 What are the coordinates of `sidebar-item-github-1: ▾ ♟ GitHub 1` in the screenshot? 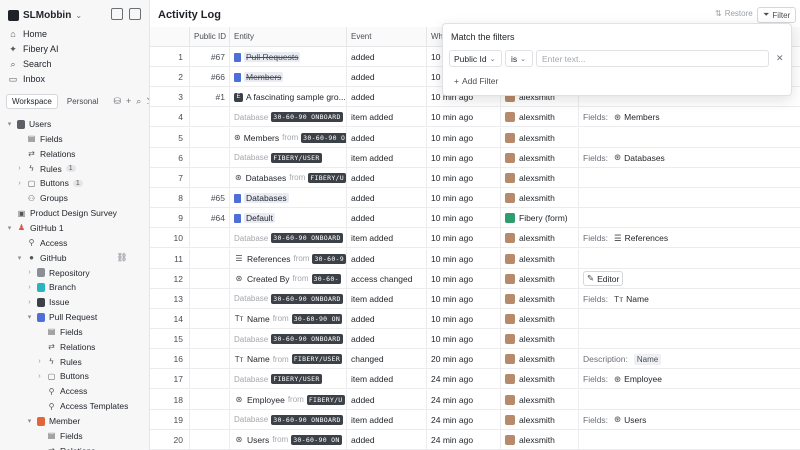 It's located at (35, 228).